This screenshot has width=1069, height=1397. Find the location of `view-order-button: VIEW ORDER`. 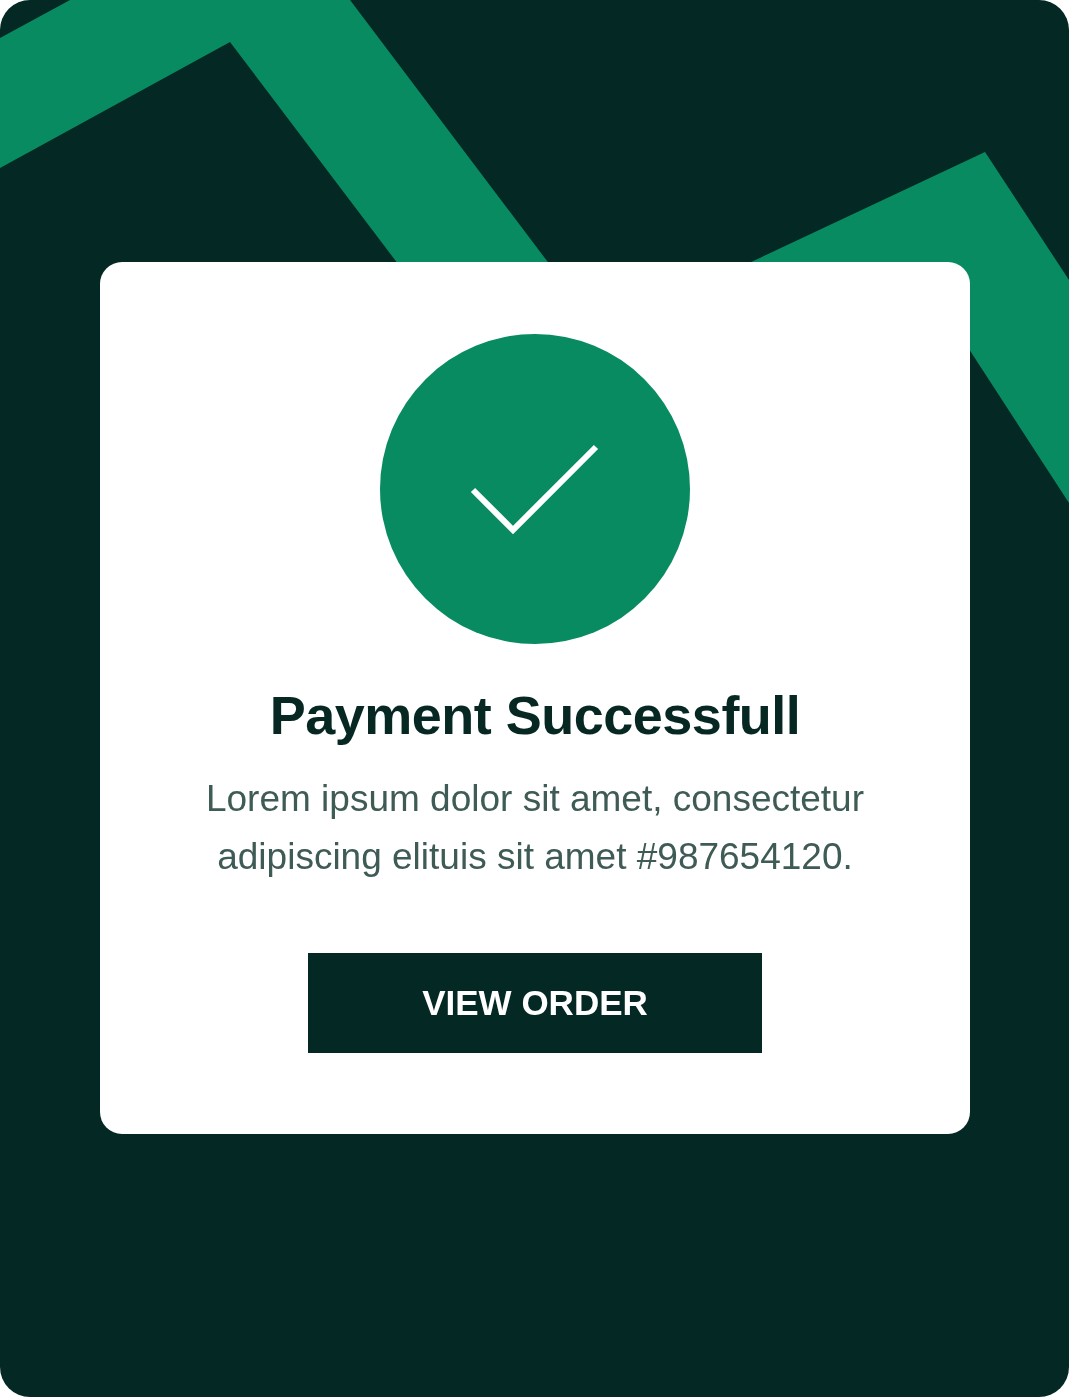

view-order-button: VIEW ORDER is located at coordinates (535, 1003).